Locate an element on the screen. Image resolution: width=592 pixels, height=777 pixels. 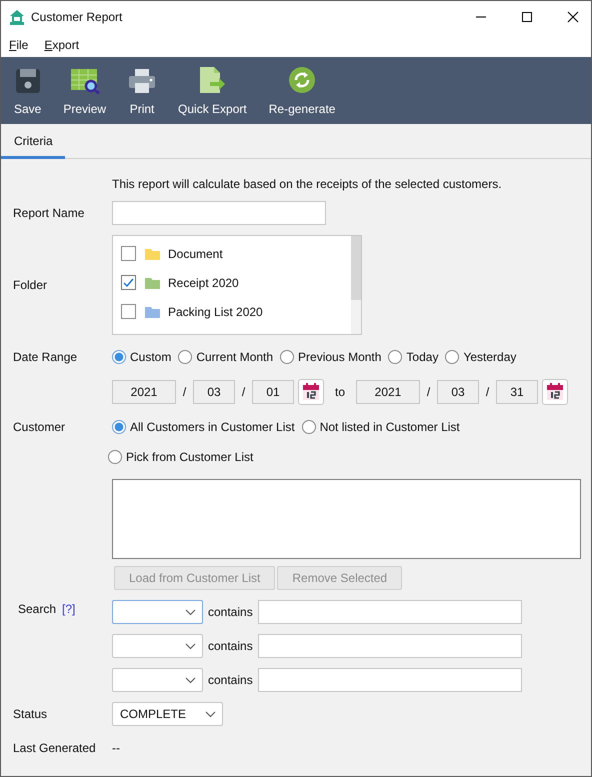
to-label: to is located at coordinates (340, 392).